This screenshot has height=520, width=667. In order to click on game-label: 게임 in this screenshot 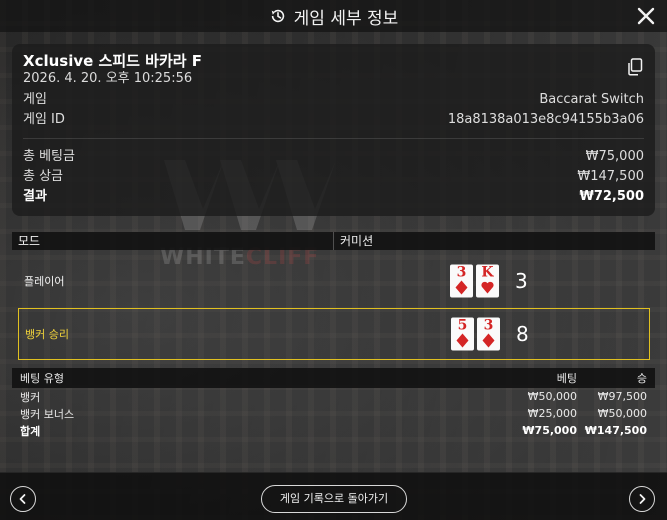, I will do `click(35, 99)`.